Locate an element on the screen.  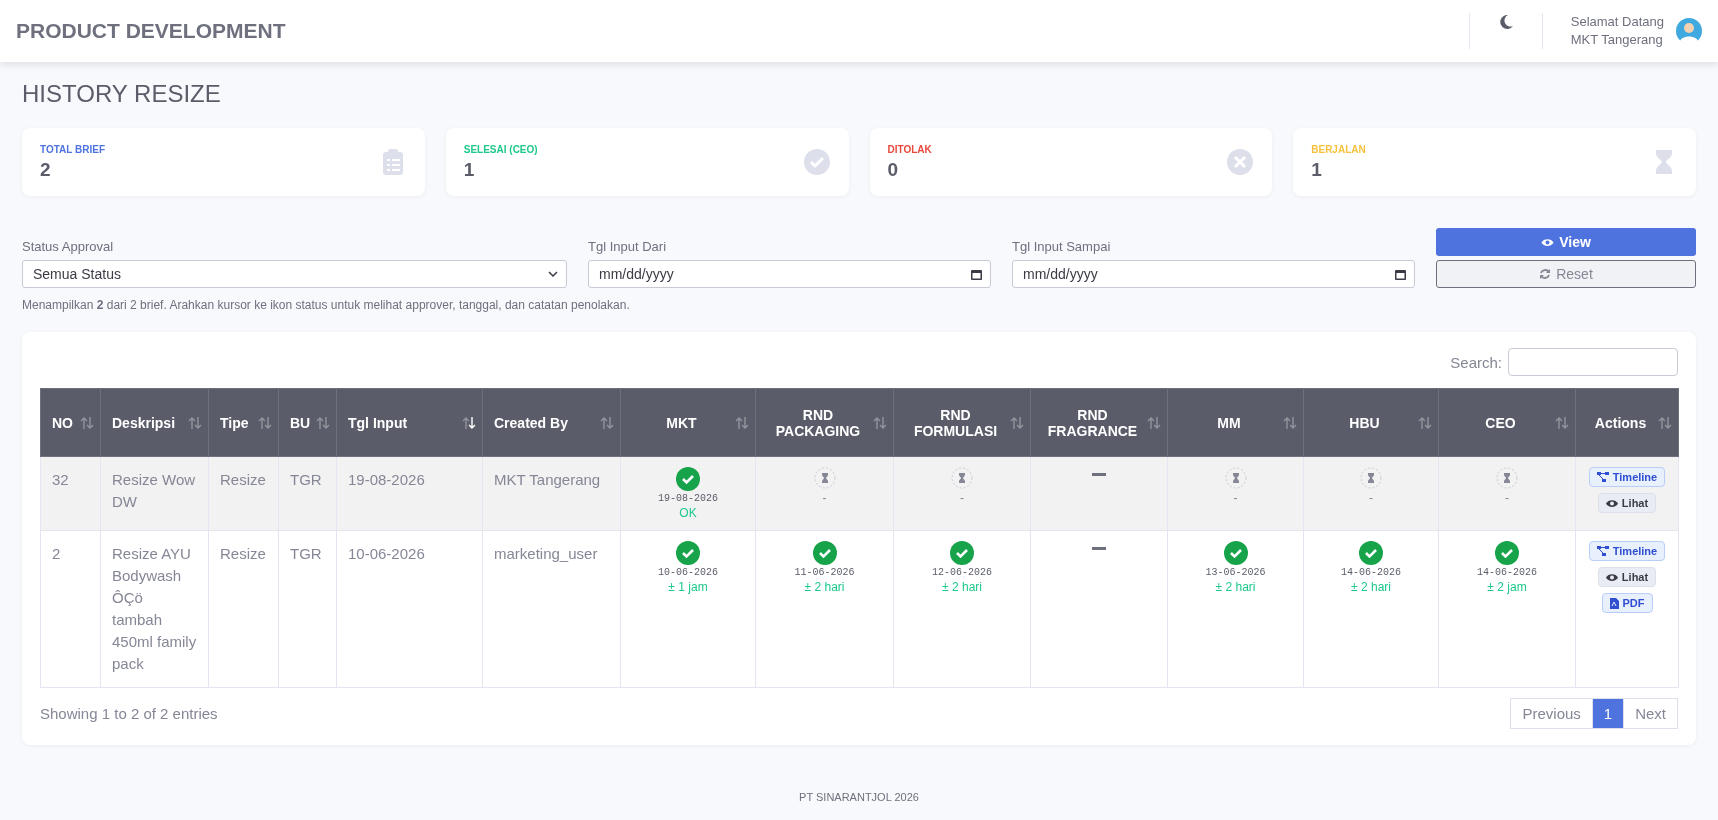
table-info: Showing 1 to 2 of 2 entries is located at coordinates (129, 713).